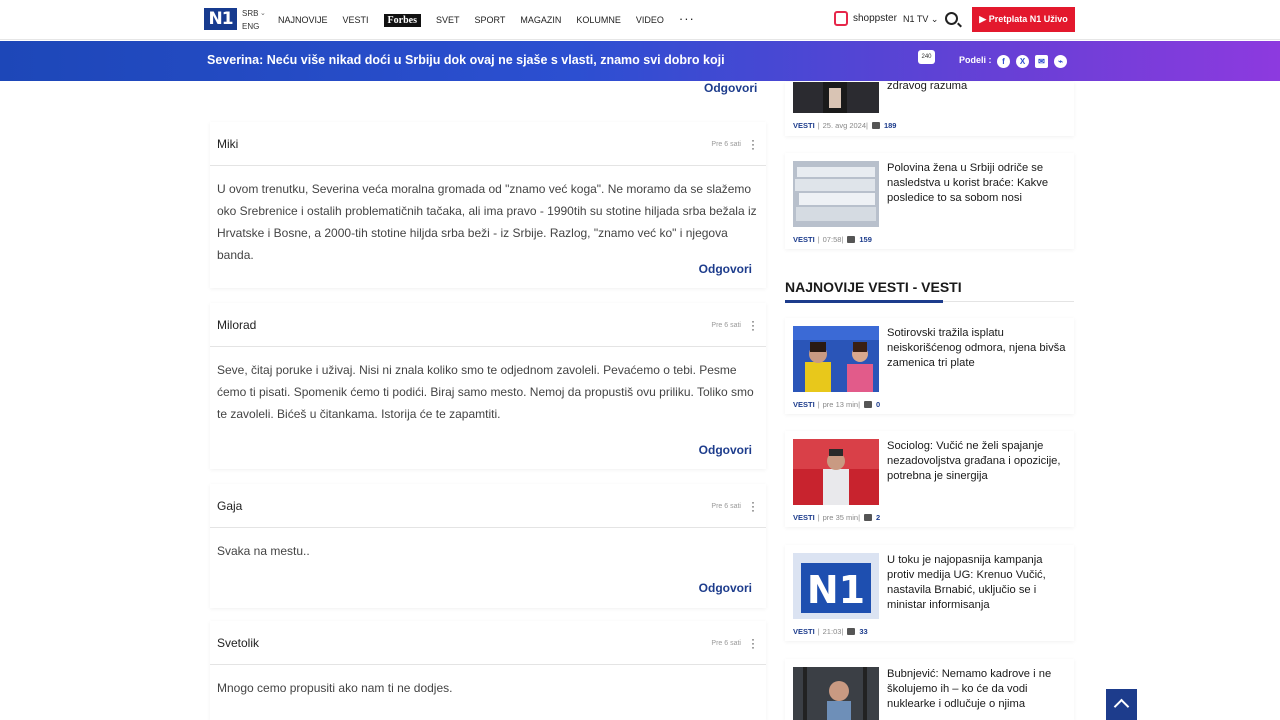 This screenshot has width=1280, height=720. What do you see at coordinates (263, 13) in the screenshot?
I see `chevron-down-icon: ⌄` at bounding box center [263, 13].